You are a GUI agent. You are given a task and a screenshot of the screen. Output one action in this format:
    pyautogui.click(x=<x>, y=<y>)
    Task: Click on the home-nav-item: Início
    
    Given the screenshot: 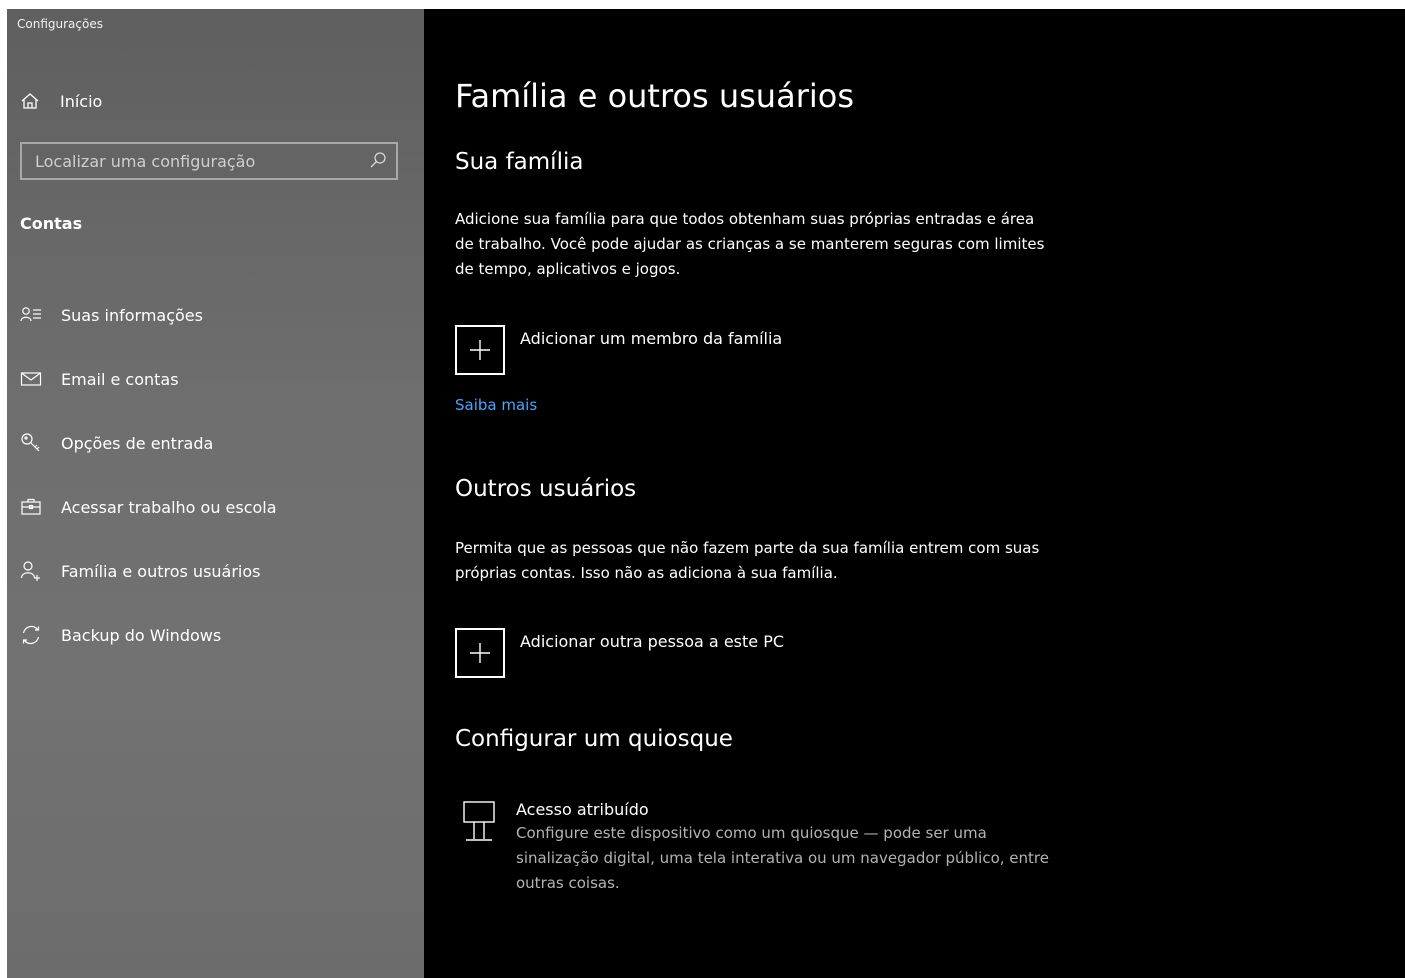 What is the action you would take?
    pyautogui.click(x=61, y=101)
    